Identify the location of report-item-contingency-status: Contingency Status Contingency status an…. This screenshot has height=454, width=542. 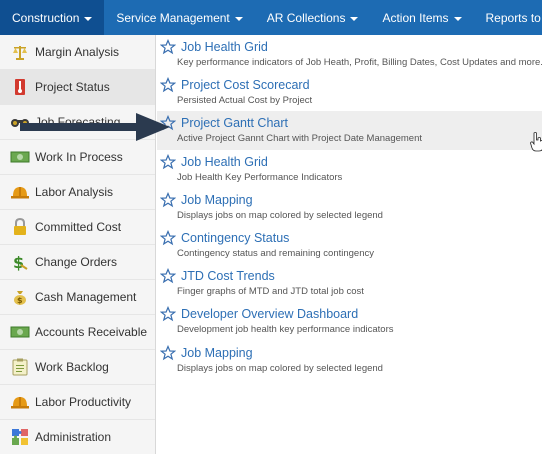
(349, 245).